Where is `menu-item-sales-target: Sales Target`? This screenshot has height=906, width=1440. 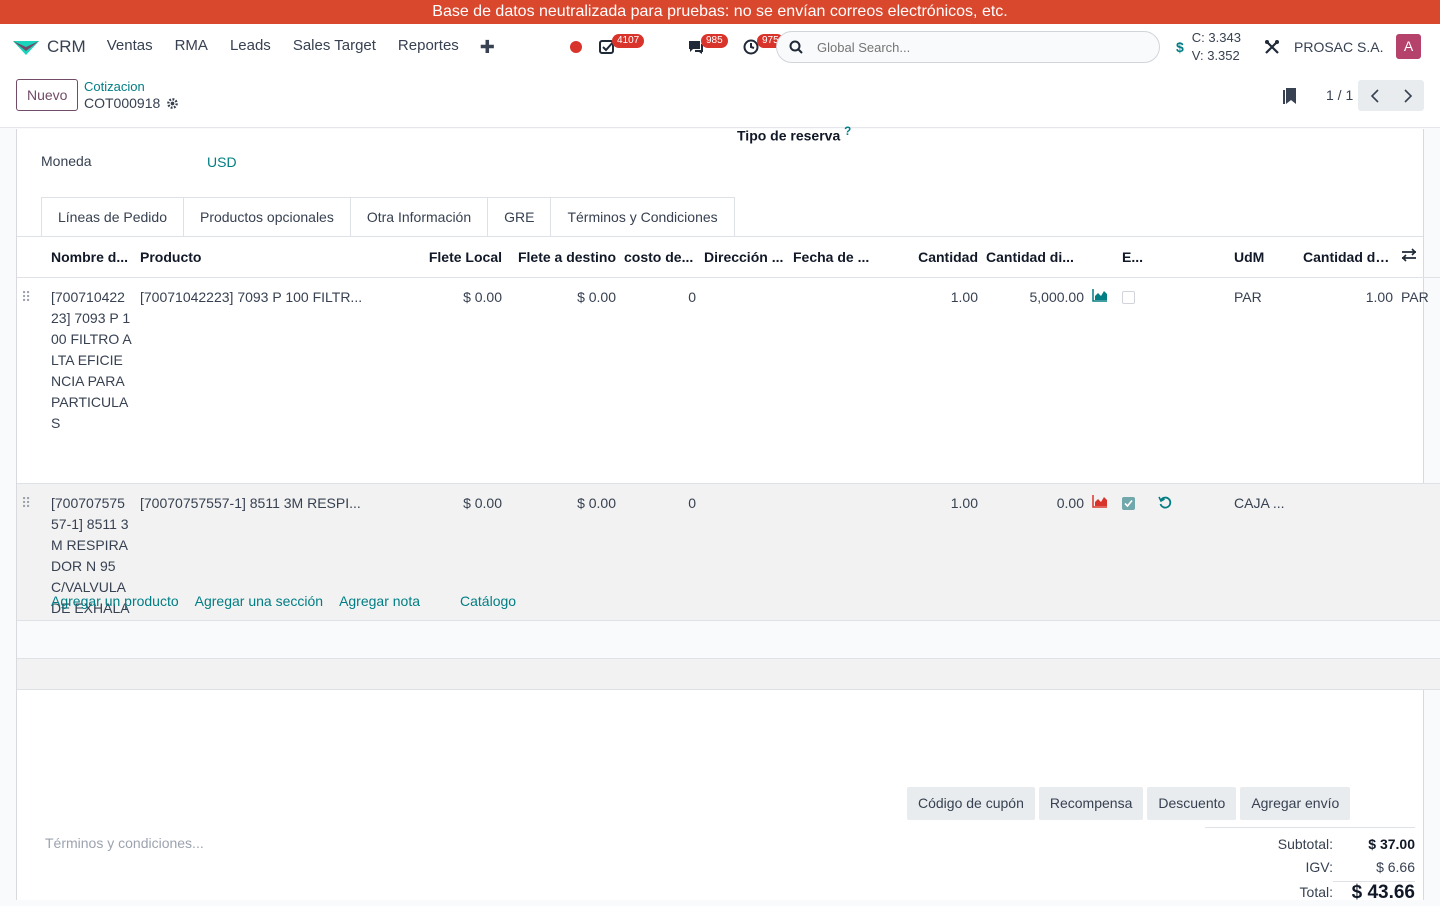
menu-item-sales-target: Sales Target is located at coordinates (334, 47).